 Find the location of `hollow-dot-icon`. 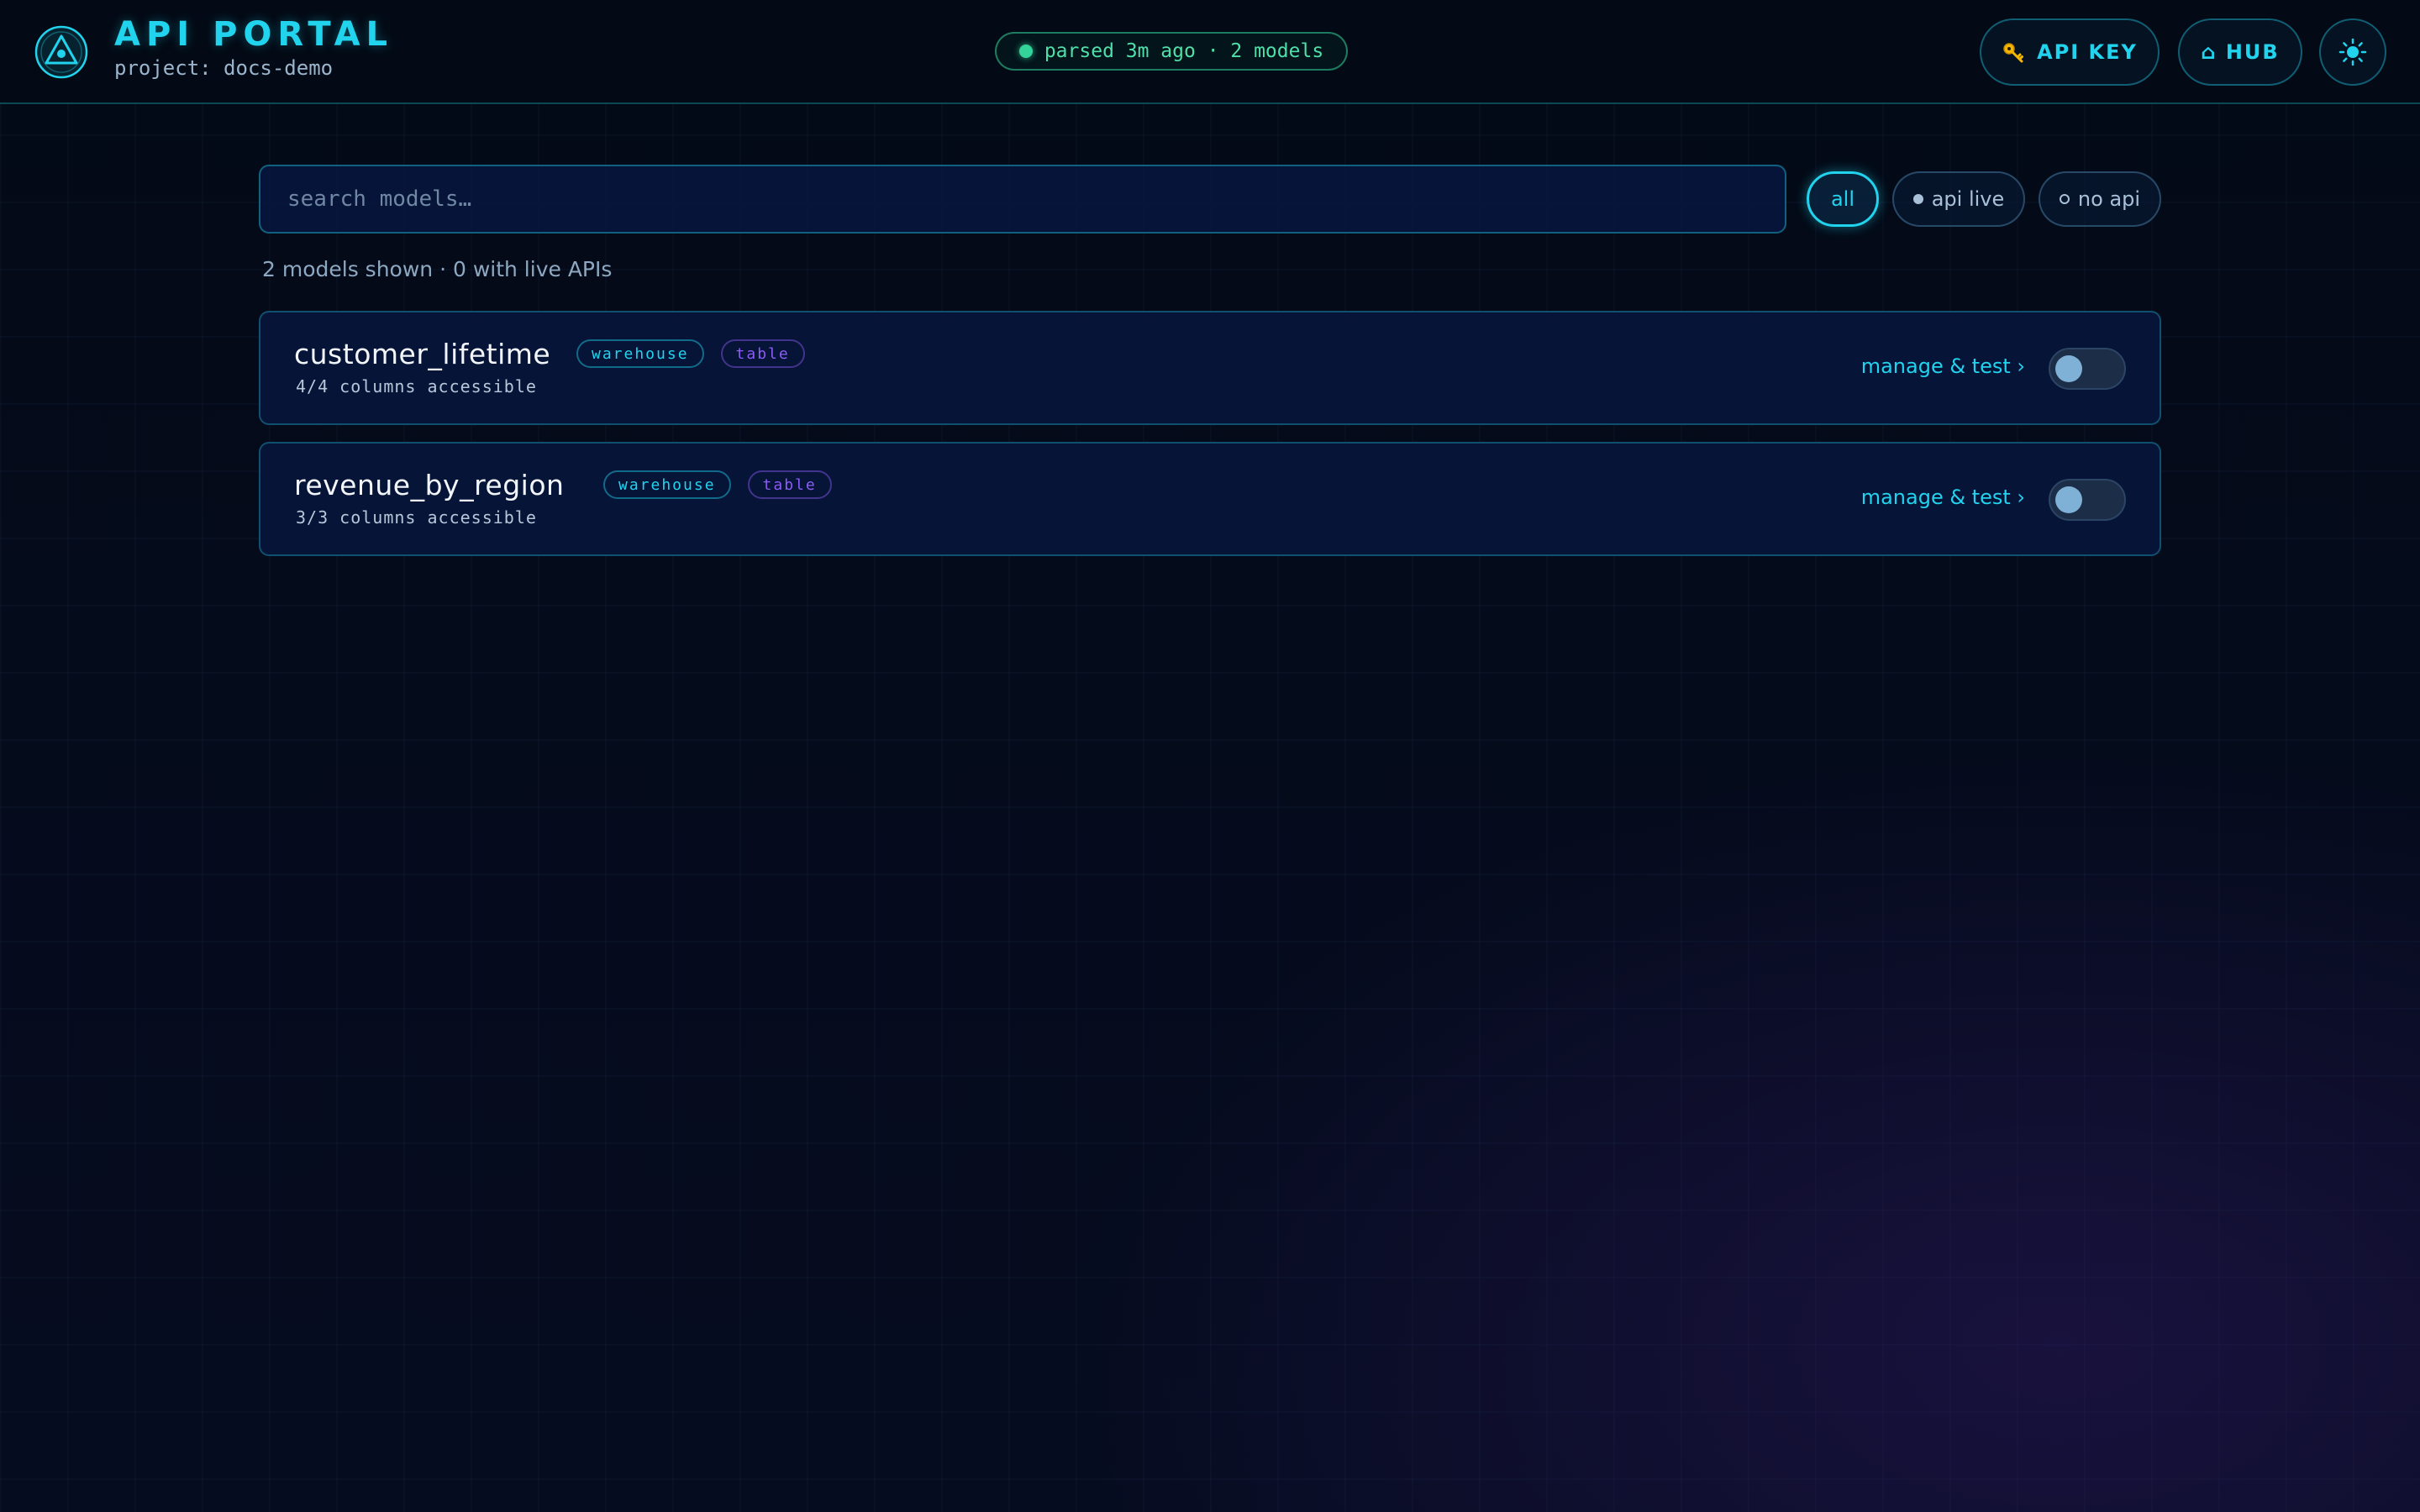

hollow-dot-icon is located at coordinates (2064, 199).